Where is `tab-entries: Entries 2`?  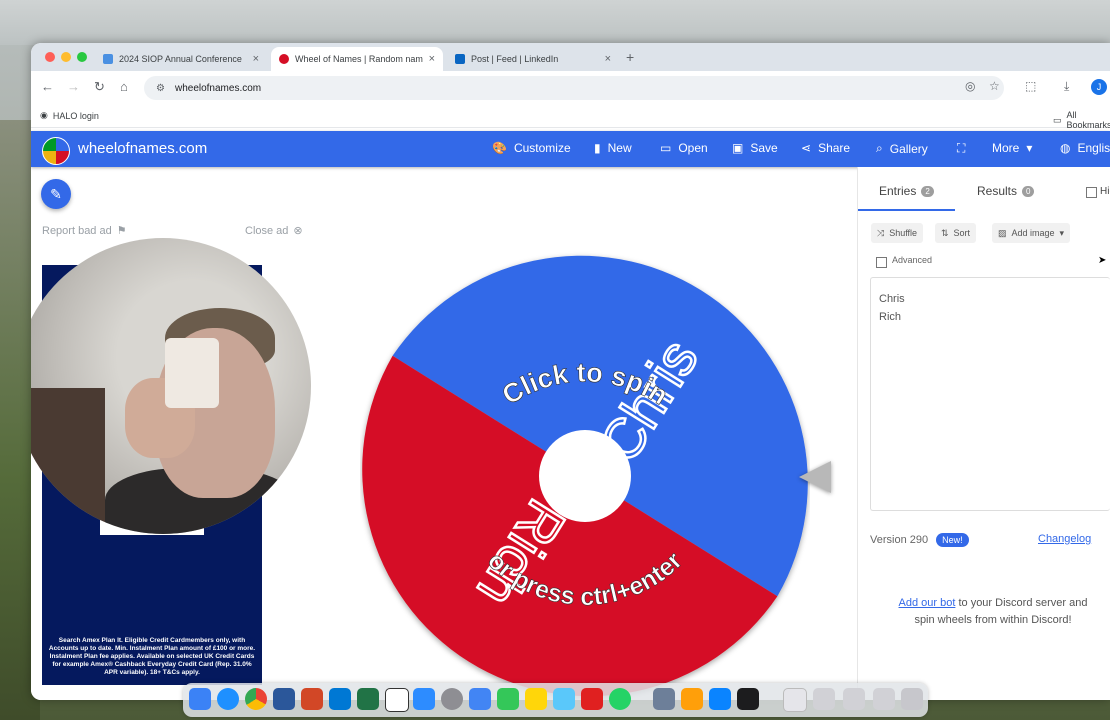
tab-entries: Entries 2 is located at coordinates (906, 191).